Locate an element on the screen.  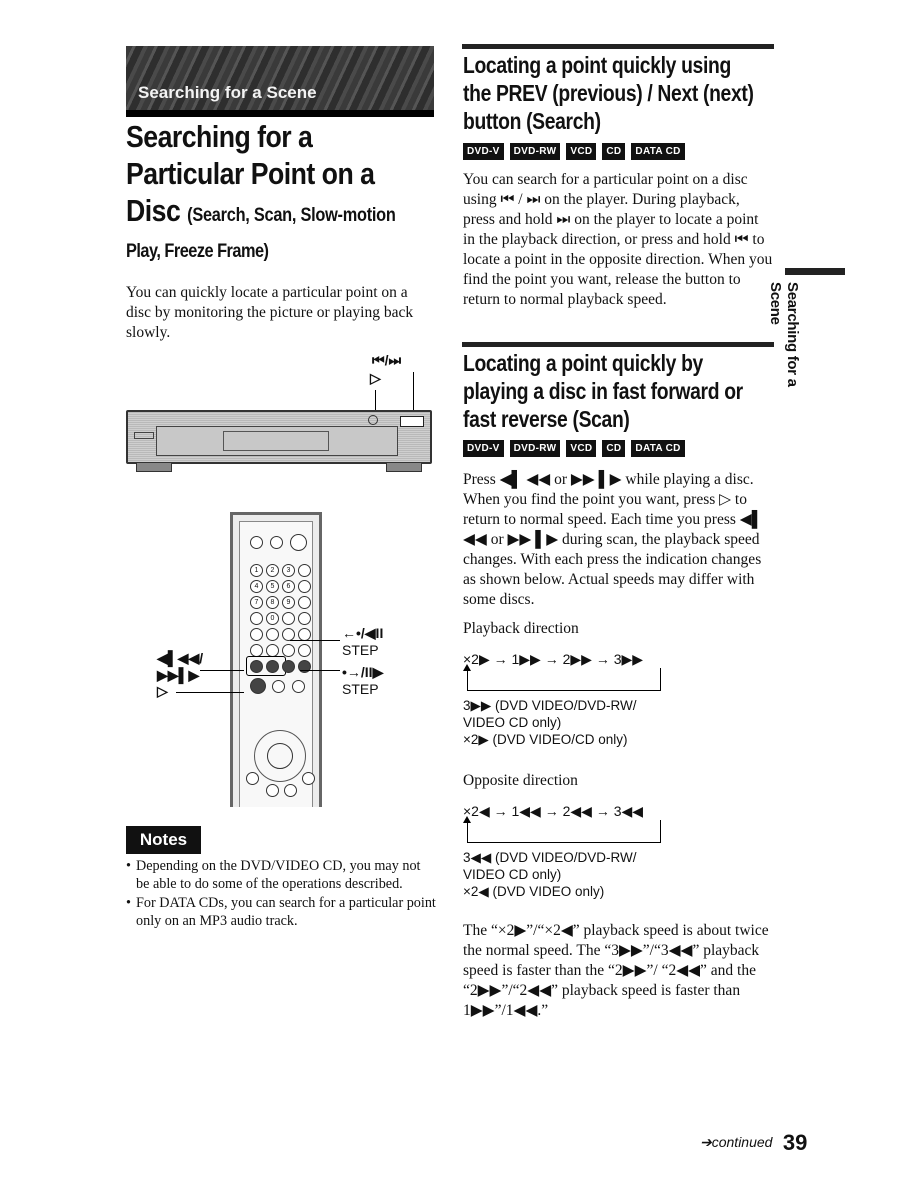
disc-tray is located at coordinates (277, 441).